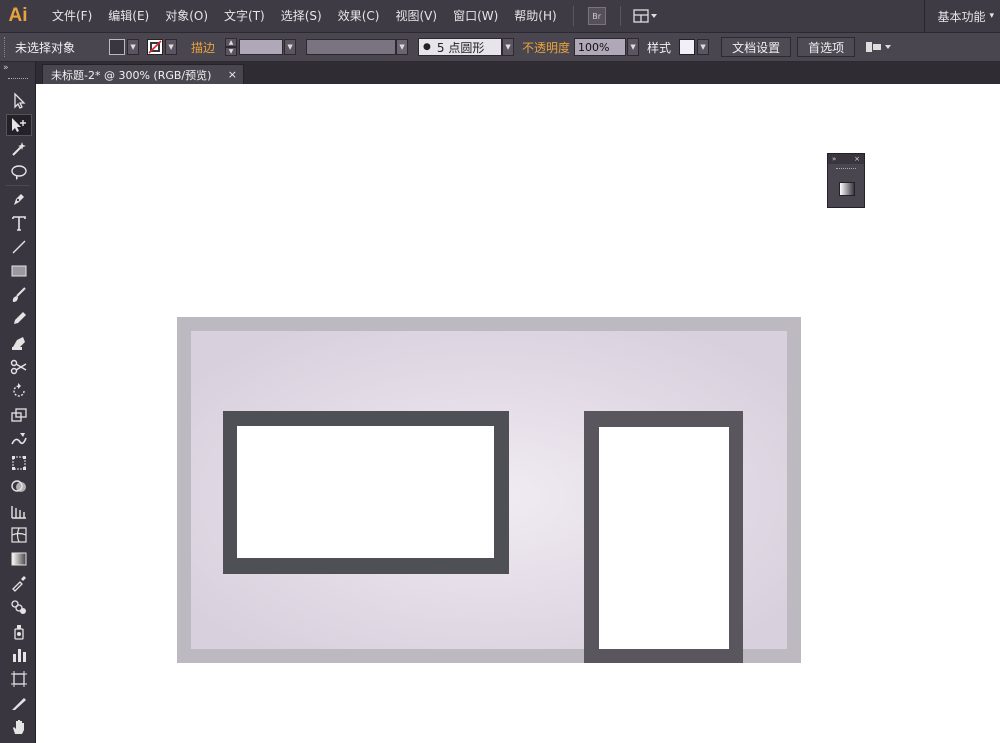 The image size is (1000, 743). Describe the element at coordinates (19, 607) in the screenshot. I see `blend-tool-icon` at that location.